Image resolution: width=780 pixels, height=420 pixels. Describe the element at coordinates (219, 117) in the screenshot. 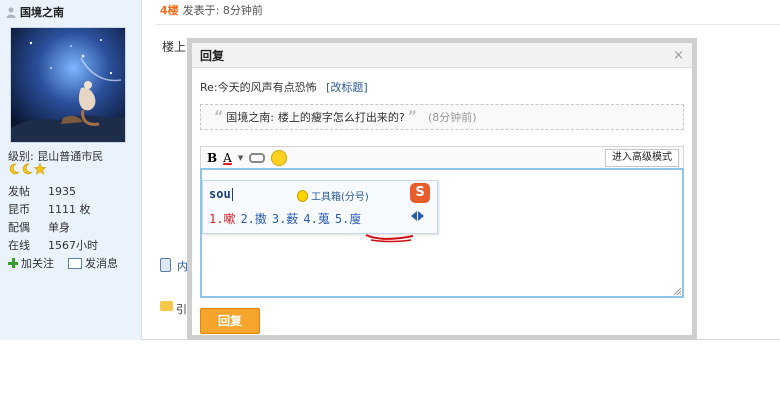

I see `open-quote-icon: “` at that location.